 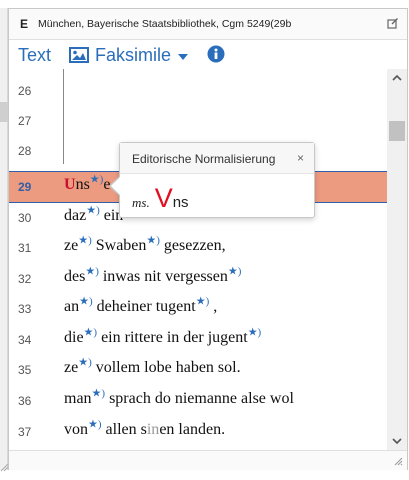 I want to click on text-line: 35 ze★) vollem lobe haben sol., so click(x=198, y=370).